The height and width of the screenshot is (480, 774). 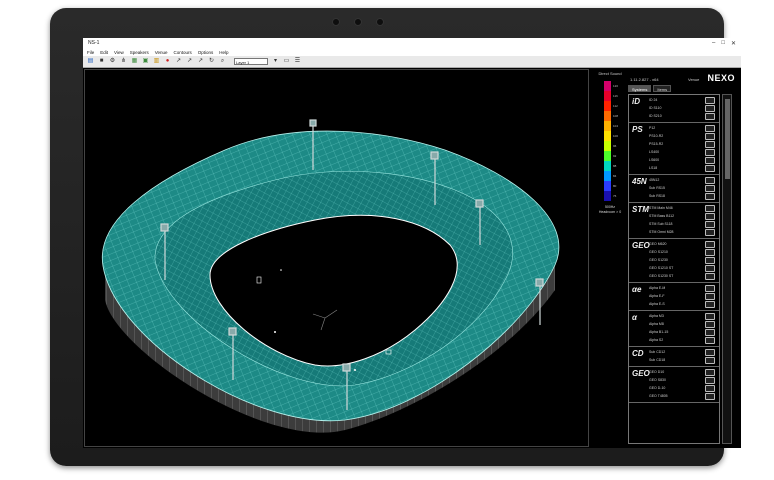 I want to click on panel-scrollbar, so click(x=727, y=269).